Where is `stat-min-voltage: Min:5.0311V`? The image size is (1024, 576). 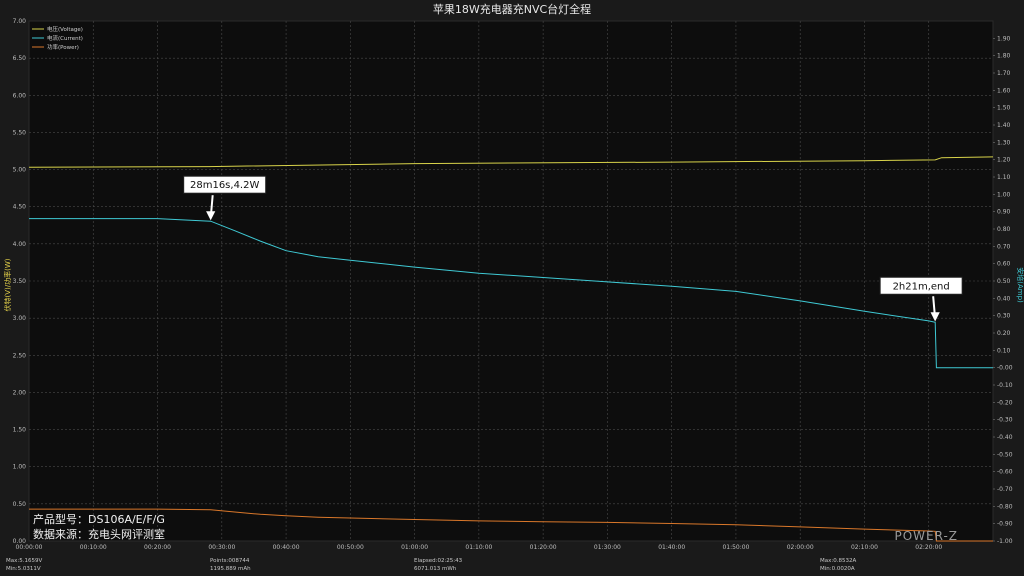 stat-min-voltage: Min:5.0311V is located at coordinates (23, 569).